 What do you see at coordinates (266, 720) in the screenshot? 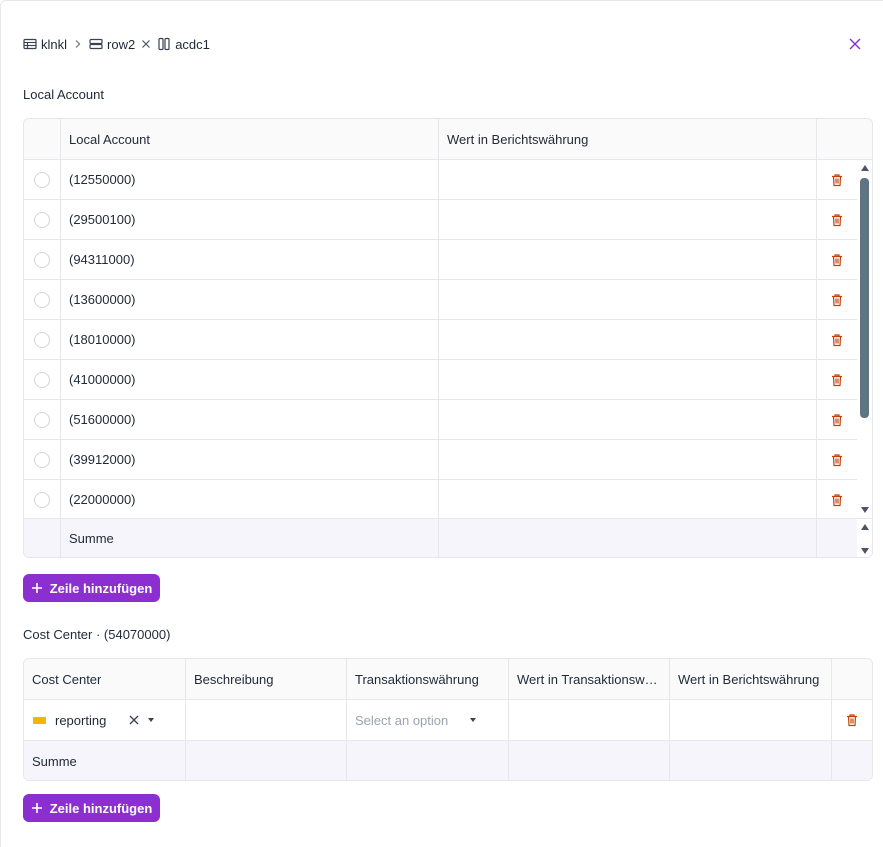
I see `description-cell` at bounding box center [266, 720].